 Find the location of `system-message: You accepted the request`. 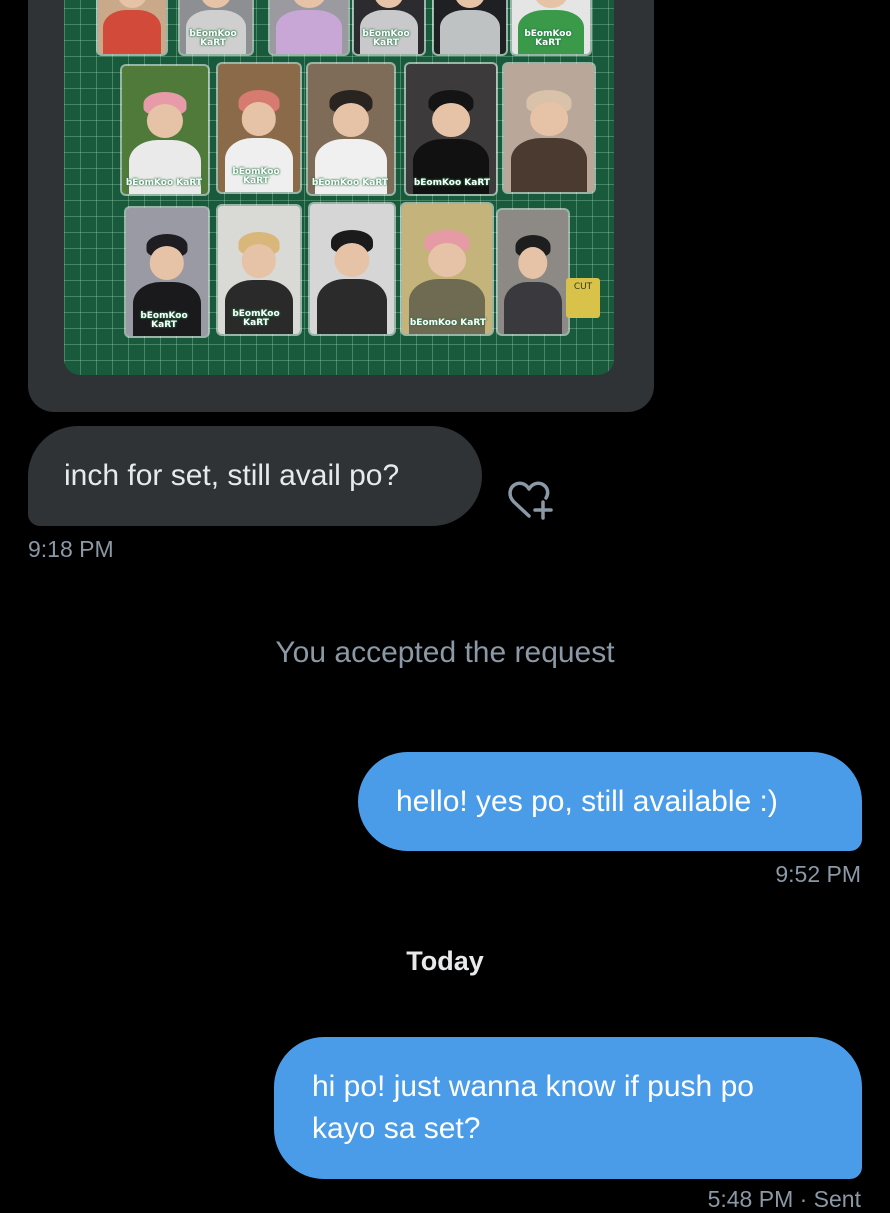

system-message: You accepted the request is located at coordinates (445, 652).